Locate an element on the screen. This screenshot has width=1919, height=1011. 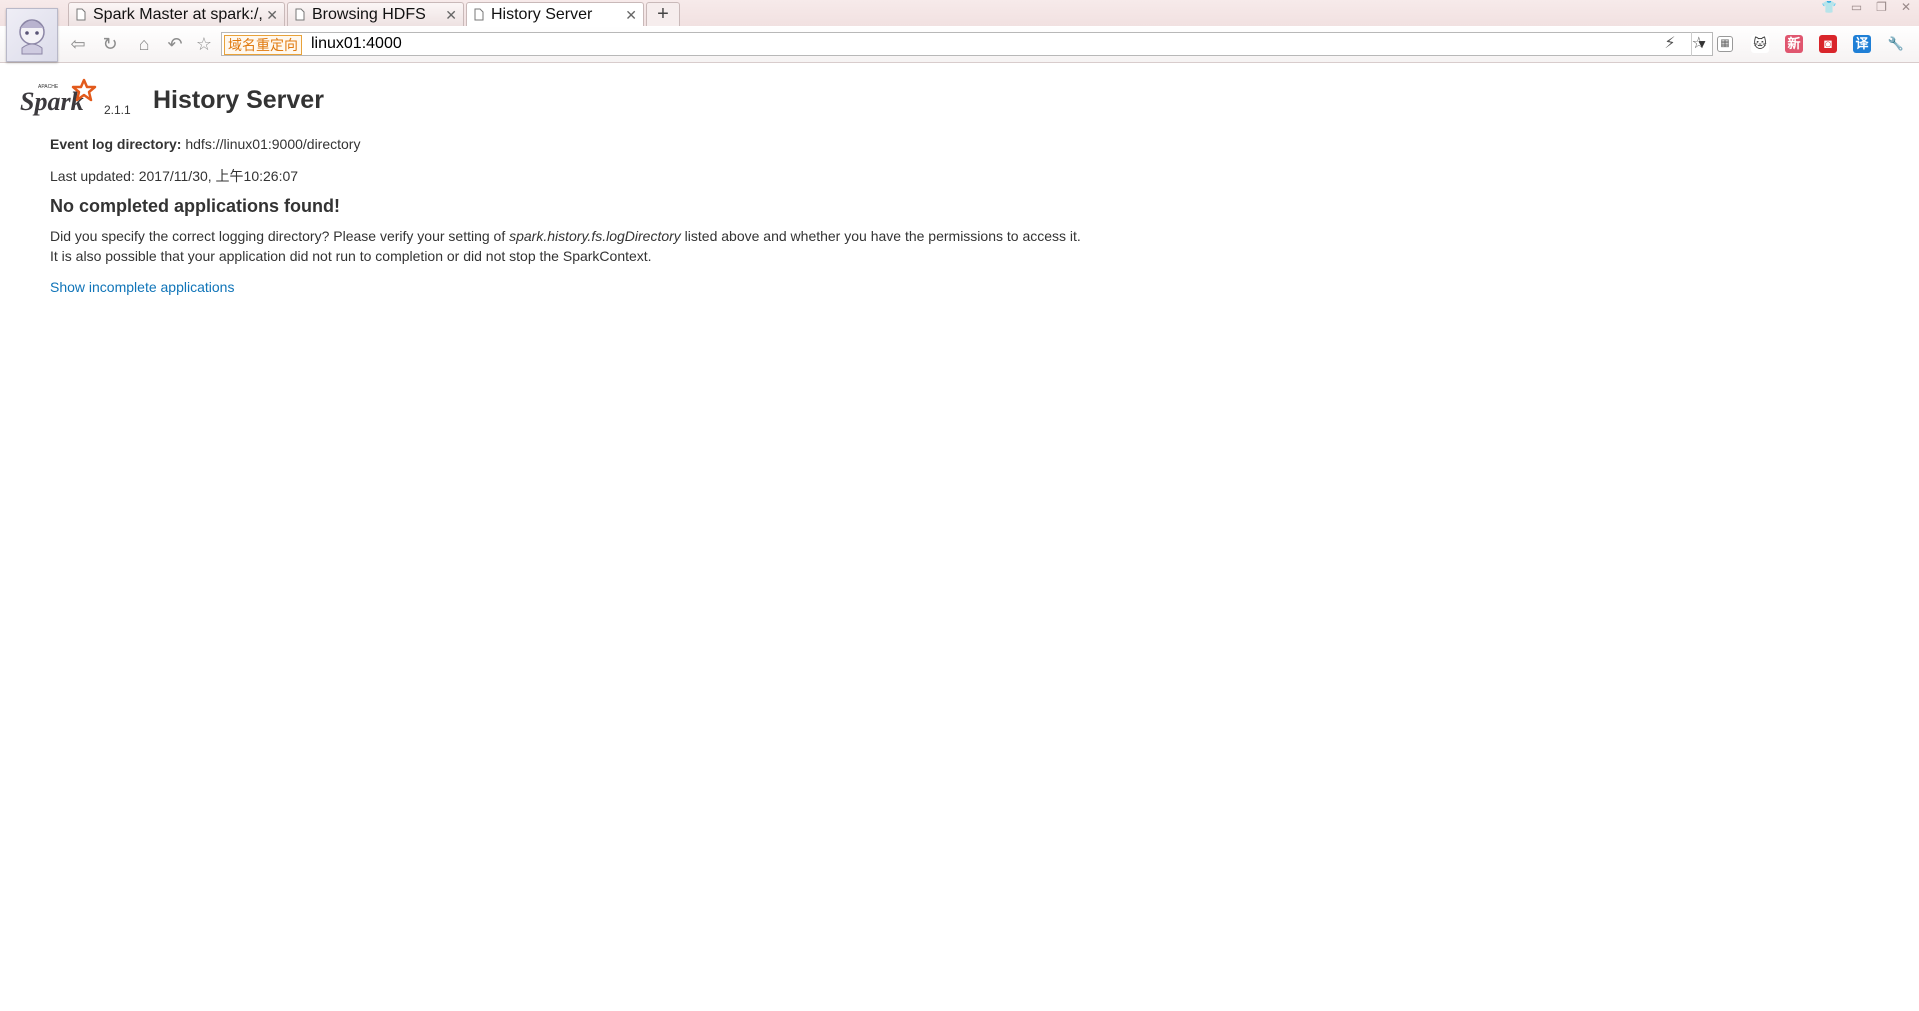
logo-text: Spark is located at coordinates (52, 101).